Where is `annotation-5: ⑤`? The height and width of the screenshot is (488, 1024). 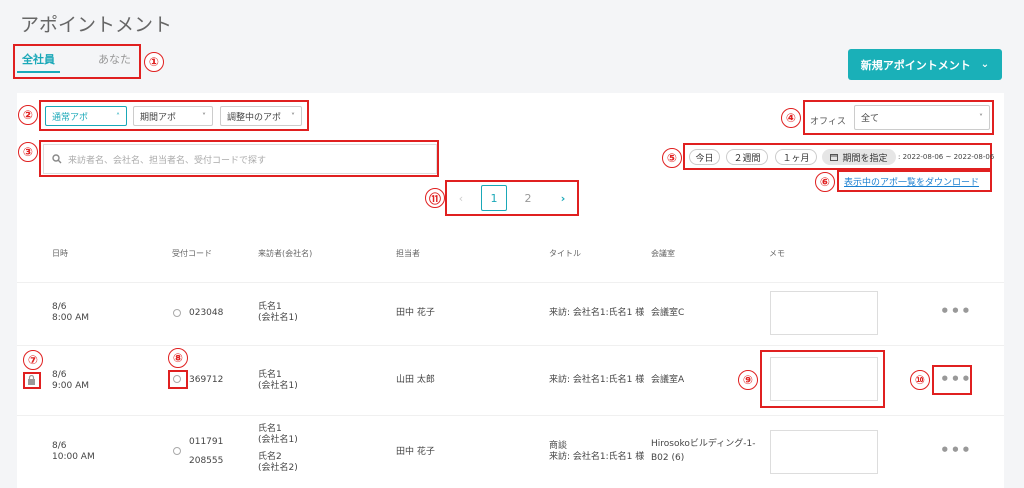 annotation-5: ⑤ is located at coordinates (672, 158).